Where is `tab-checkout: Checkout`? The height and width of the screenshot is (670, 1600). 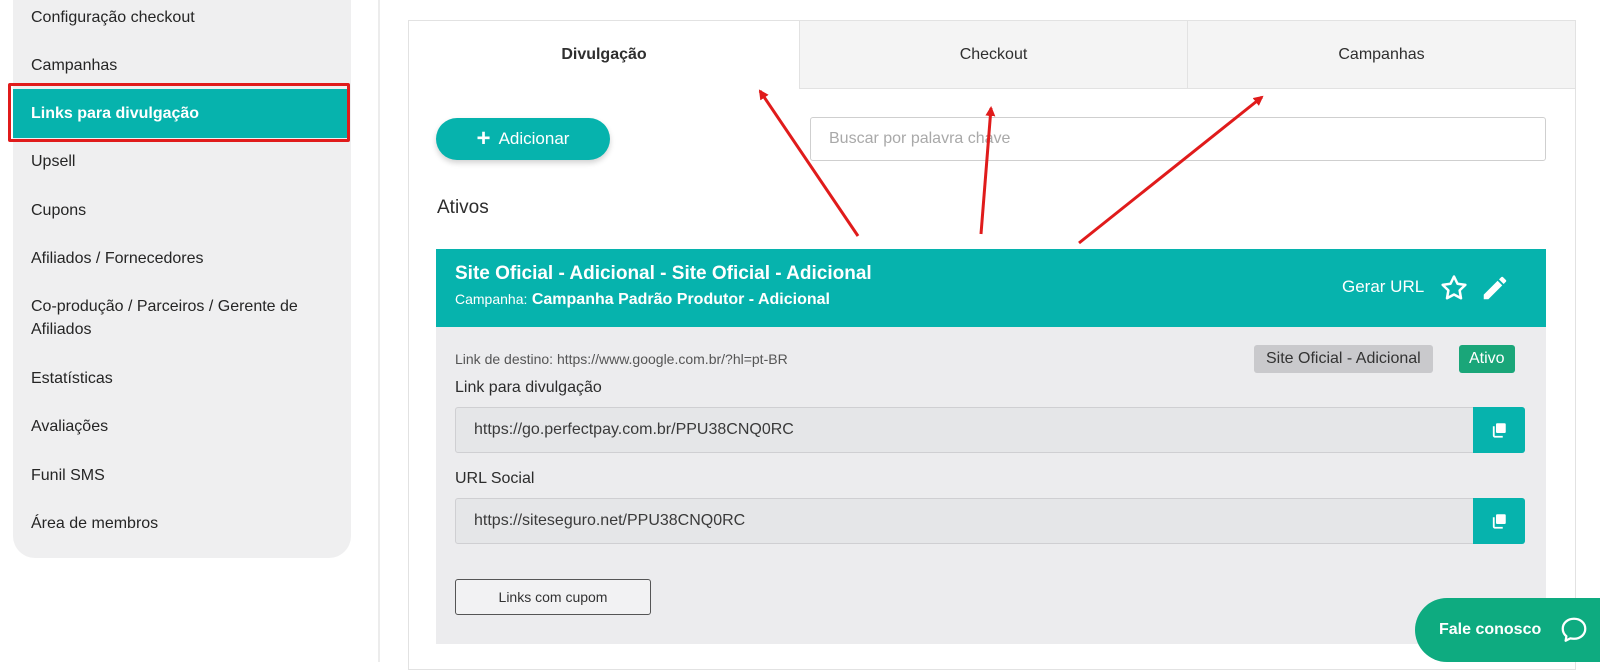
tab-checkout: Checkout is located at coordinates (993, 55).